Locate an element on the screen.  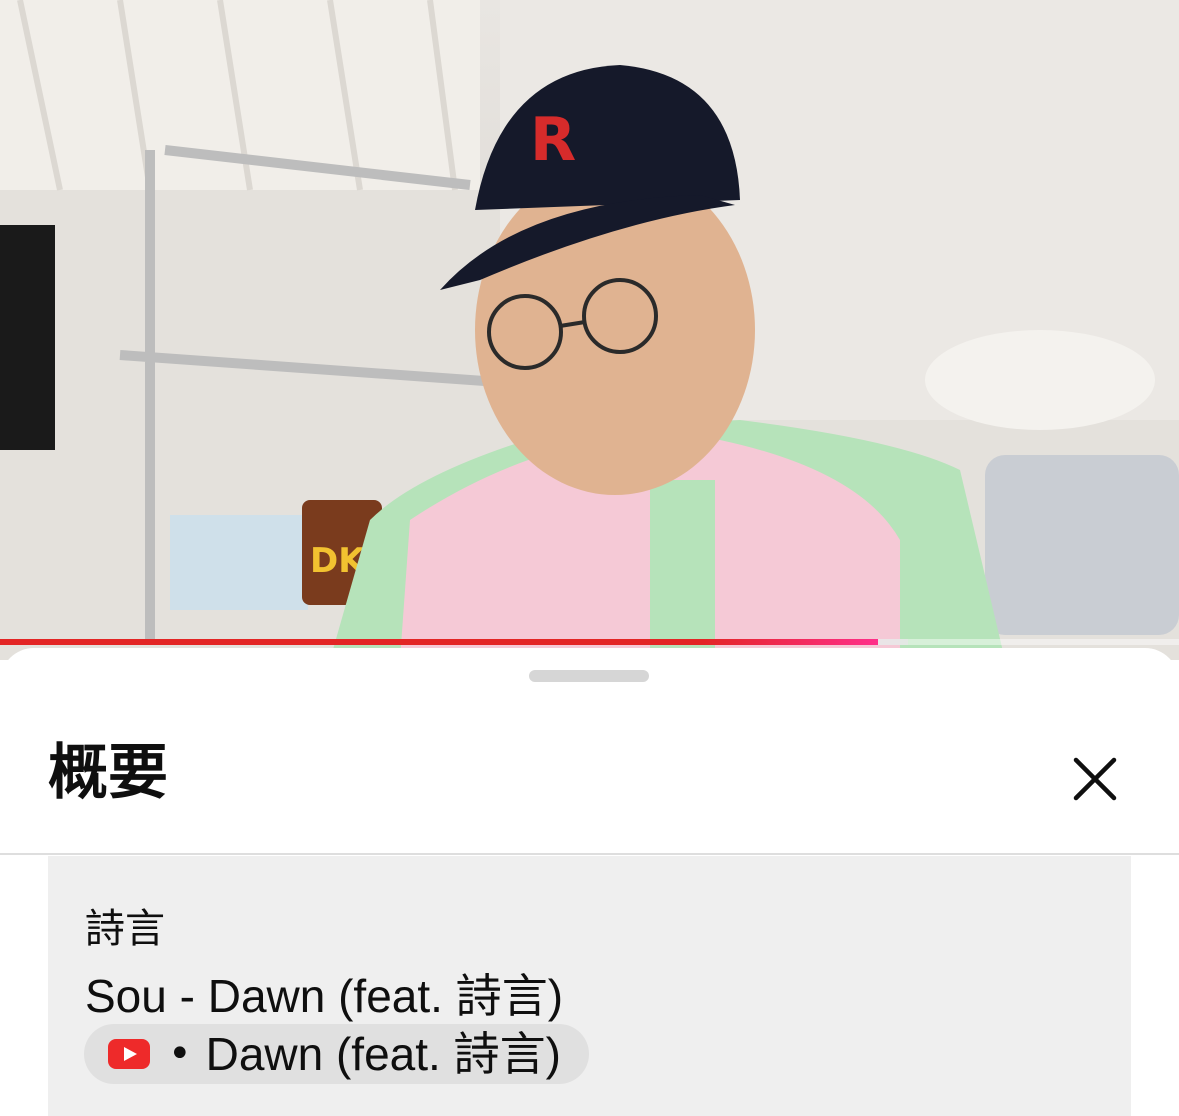
sheet-grabber-handle is located at coordinates (589, 676).